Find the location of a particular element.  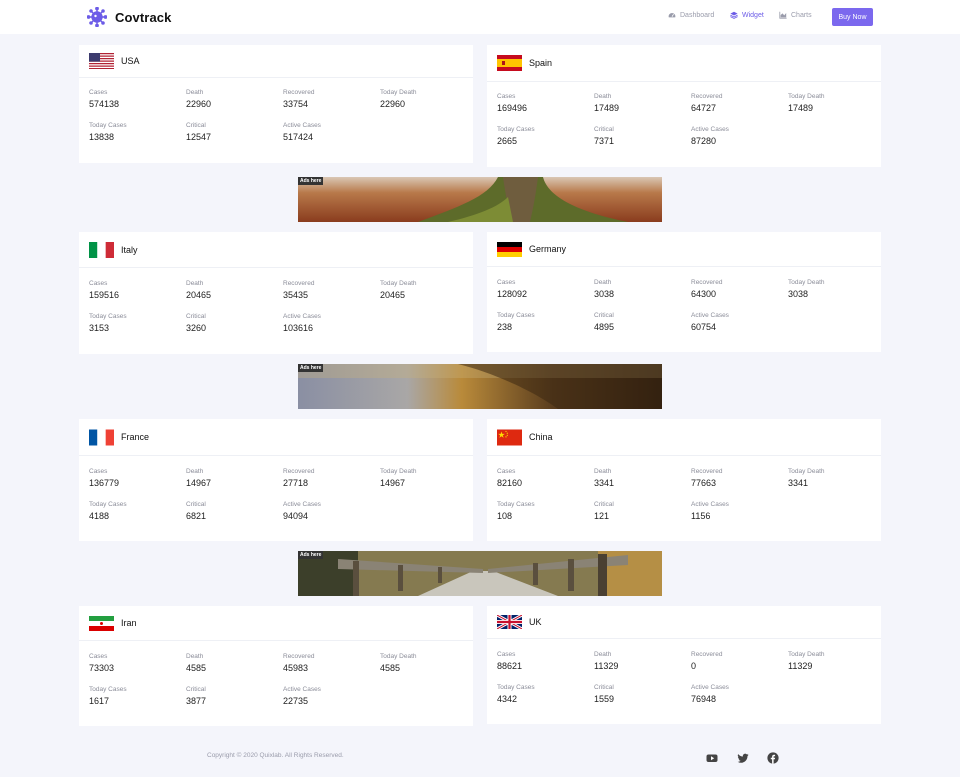

stat-critical: Critical 7371 is located at coordinates (604, 136).